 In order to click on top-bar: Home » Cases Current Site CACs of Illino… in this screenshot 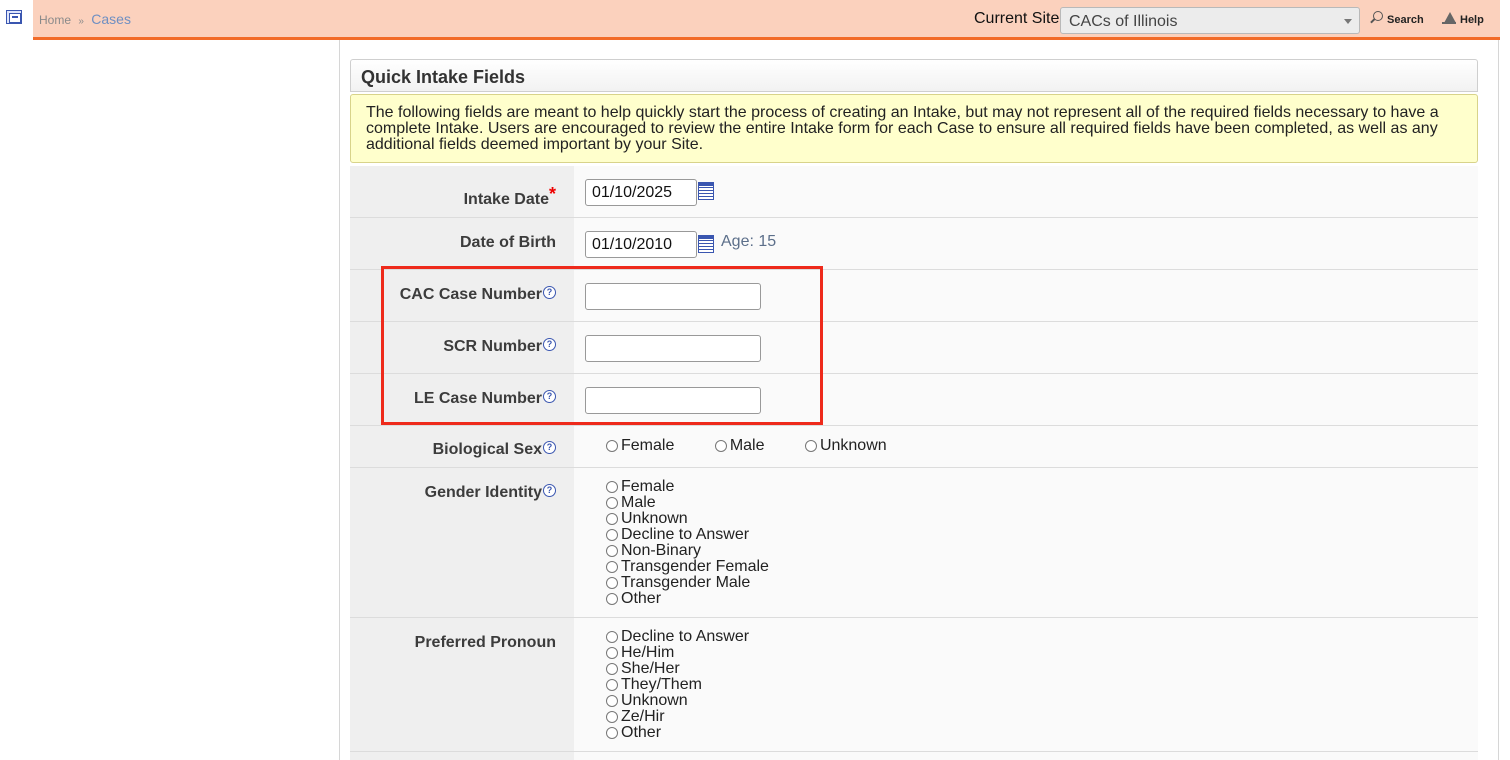, I will do `click(766, 20)`.